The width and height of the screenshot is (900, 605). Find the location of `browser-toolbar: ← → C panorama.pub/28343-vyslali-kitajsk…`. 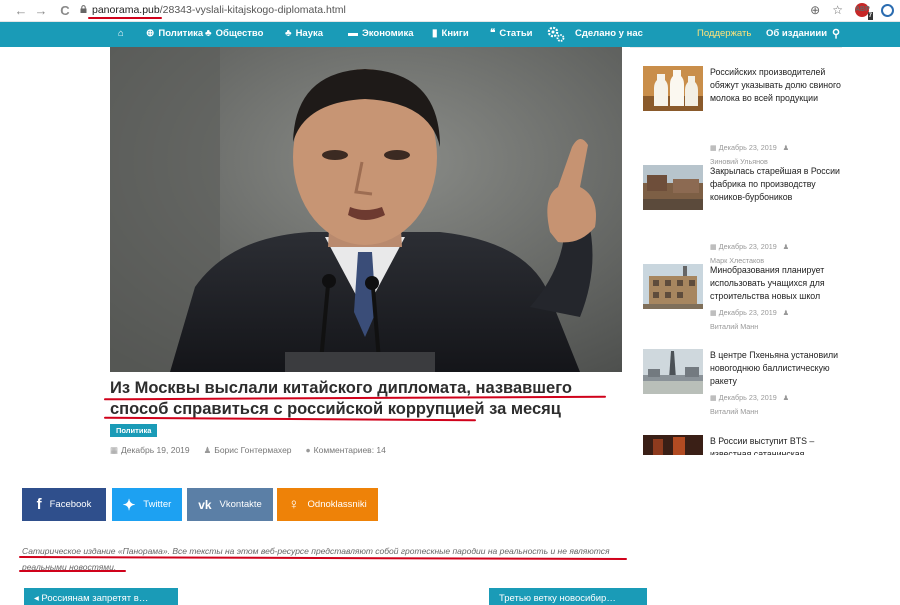

browser-toolbar: ← → C panorama.pub/28343-vyslali-kitajsk… is located at coordinates (450, 11).